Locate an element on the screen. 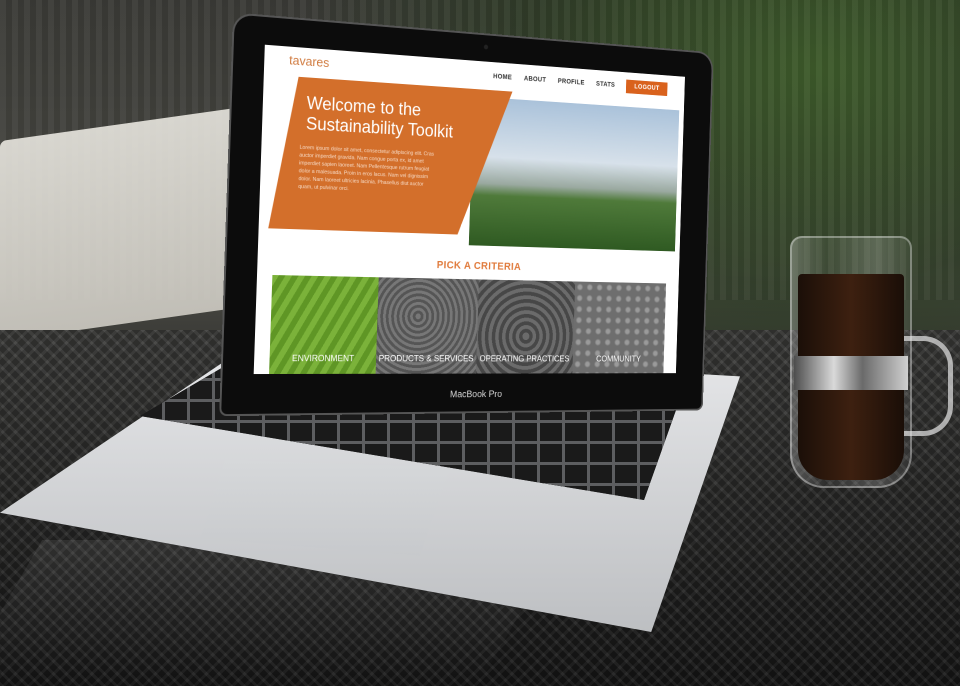  tile-label: COMMUNITY is located at coordinates (618, 359).